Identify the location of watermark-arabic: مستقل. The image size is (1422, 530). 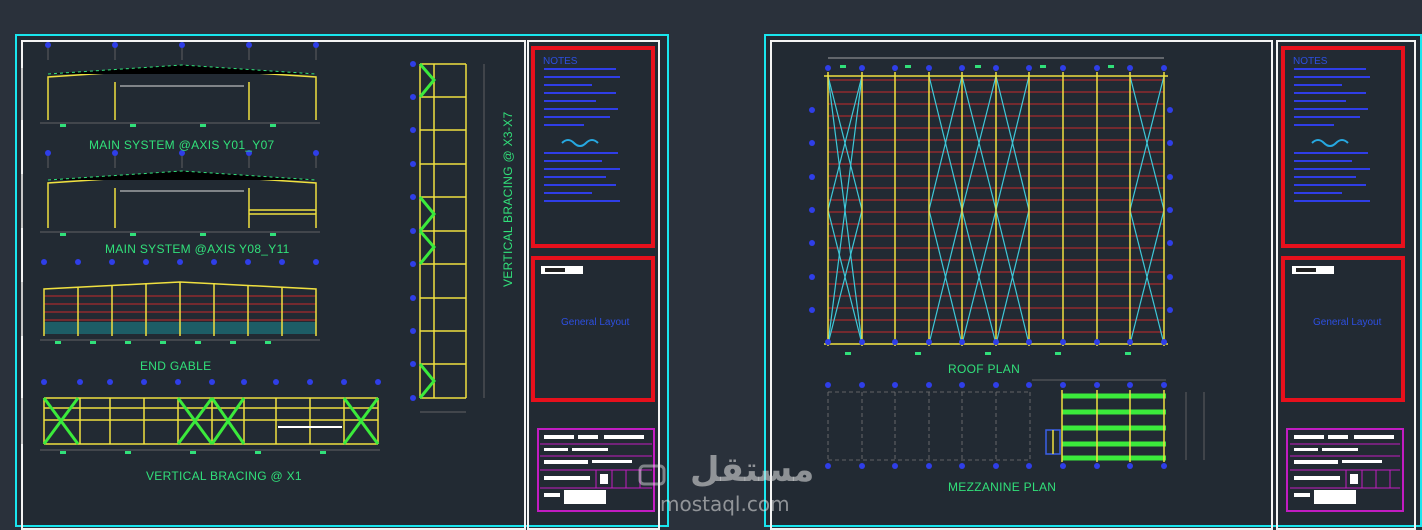
(752, 470).